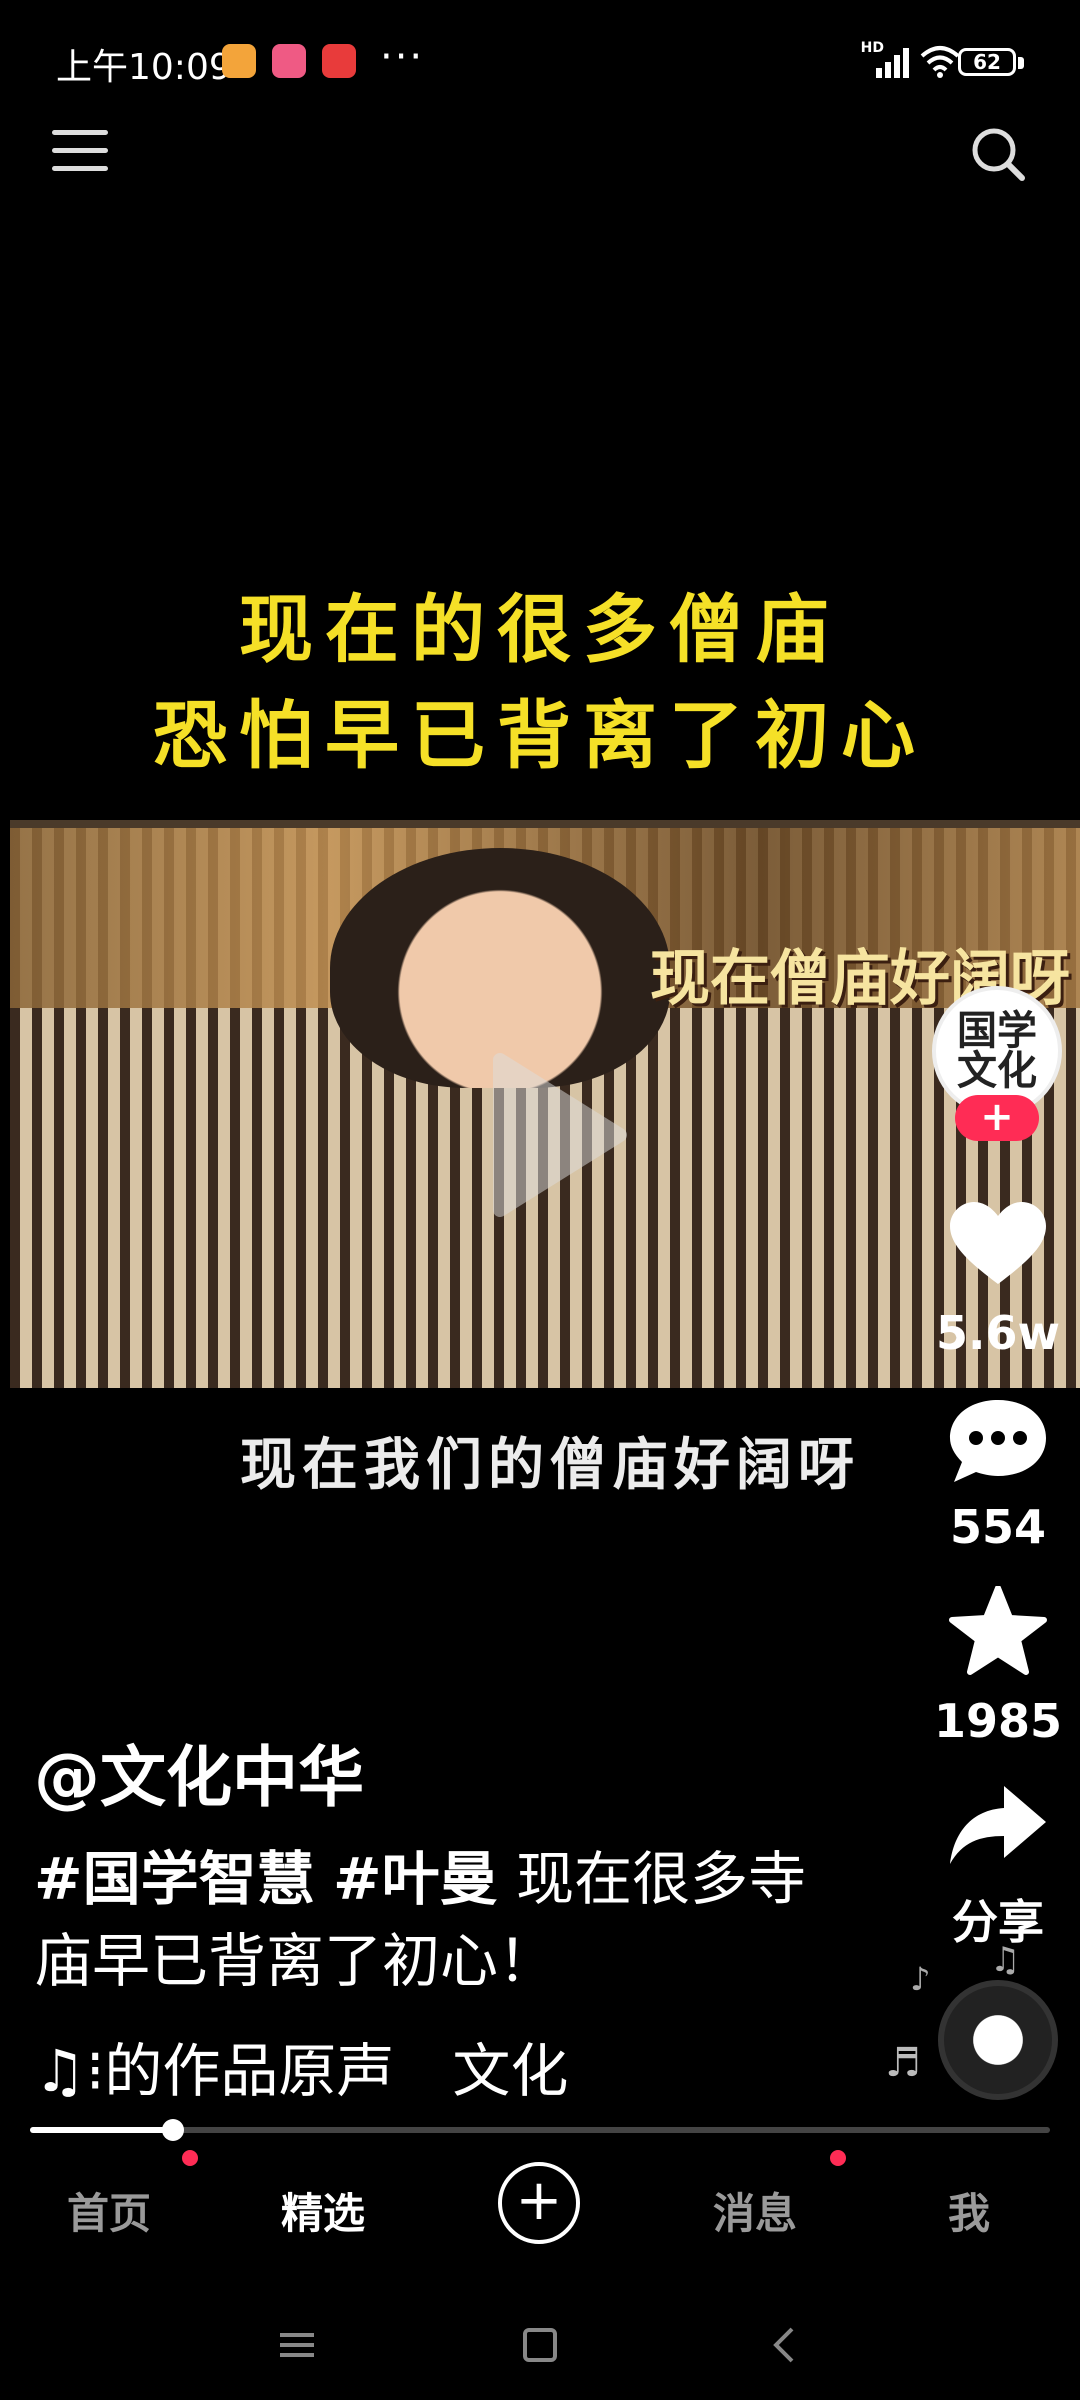  I want to click on tab-messages: 消息, so click(755, 2210).